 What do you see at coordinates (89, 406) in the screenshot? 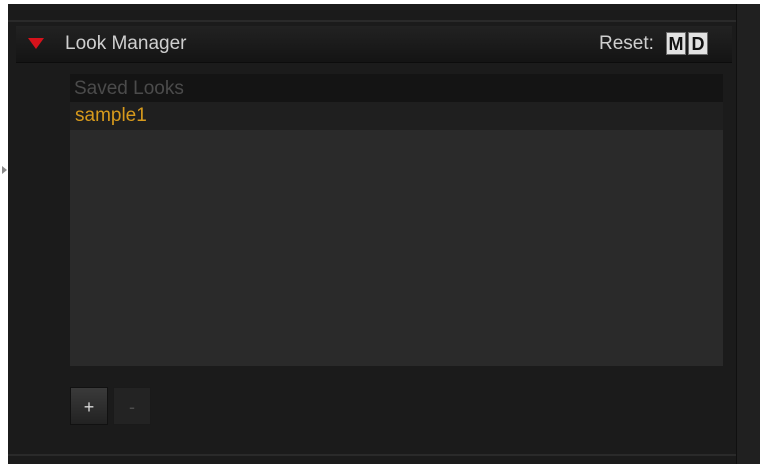
I see `add-look-button: +` at bounding box center [89, 406].